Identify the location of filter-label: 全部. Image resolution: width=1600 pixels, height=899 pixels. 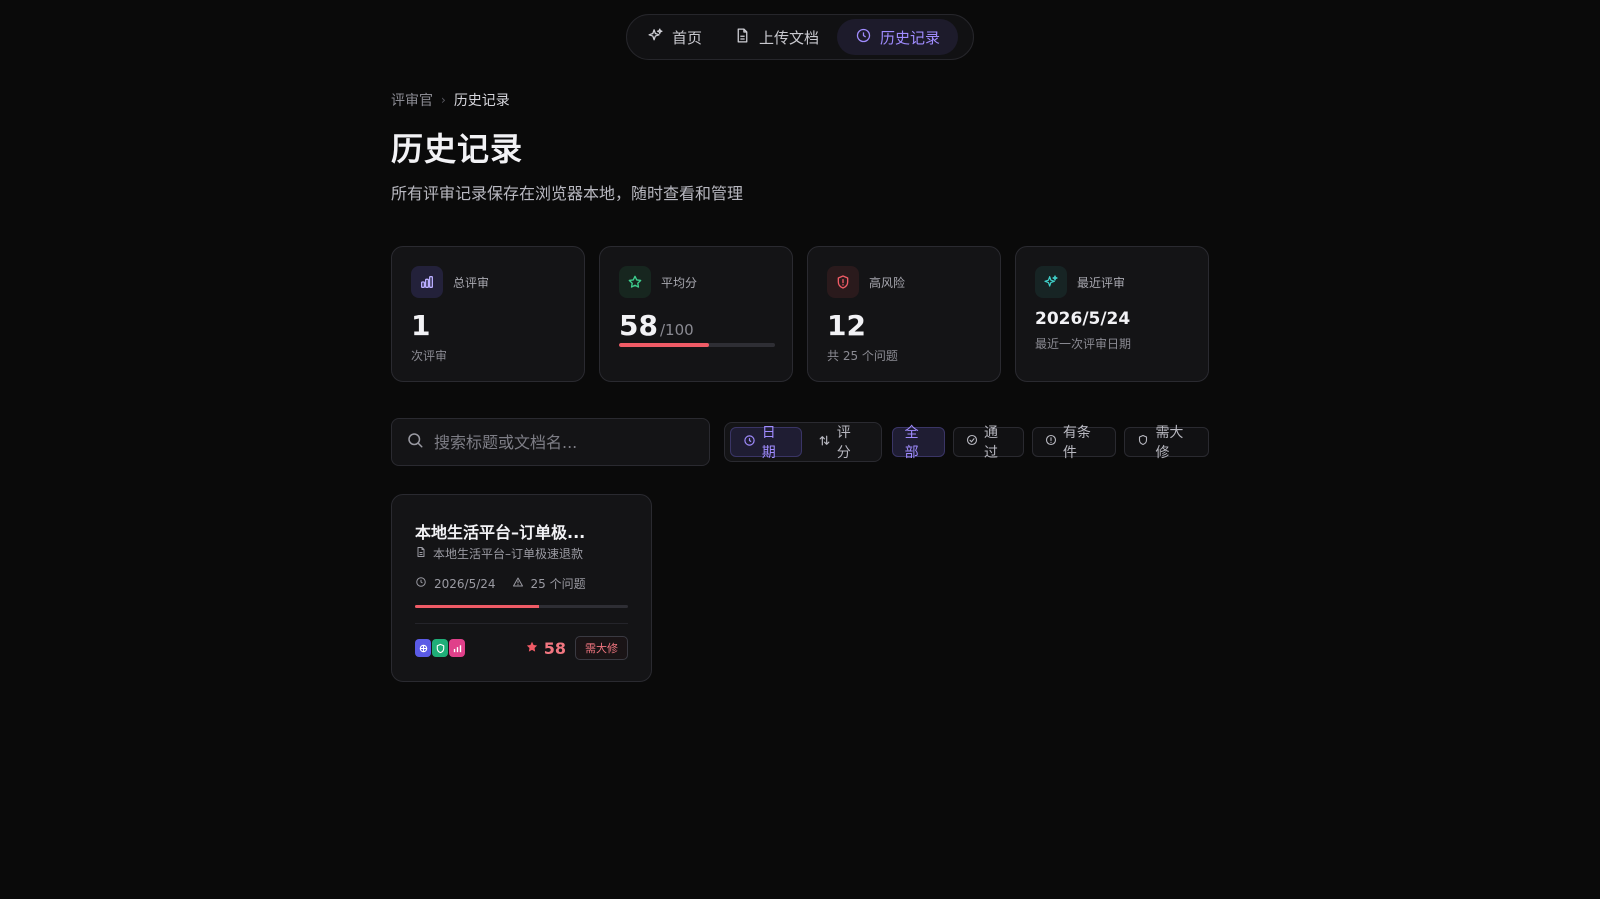
(911, 443).